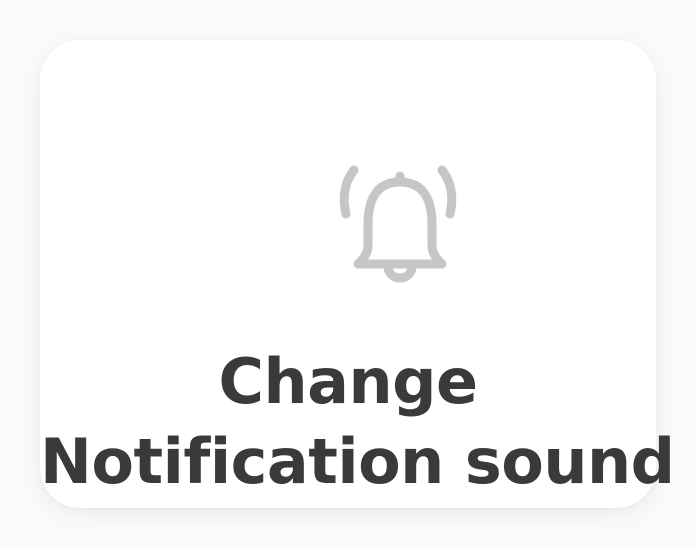 The height and width of the screenshot is (548, 696). What do you see at coordinates (398, 224) in the screenshot?
I see `bell-ringing-icon` at bounding box center [398, 224].